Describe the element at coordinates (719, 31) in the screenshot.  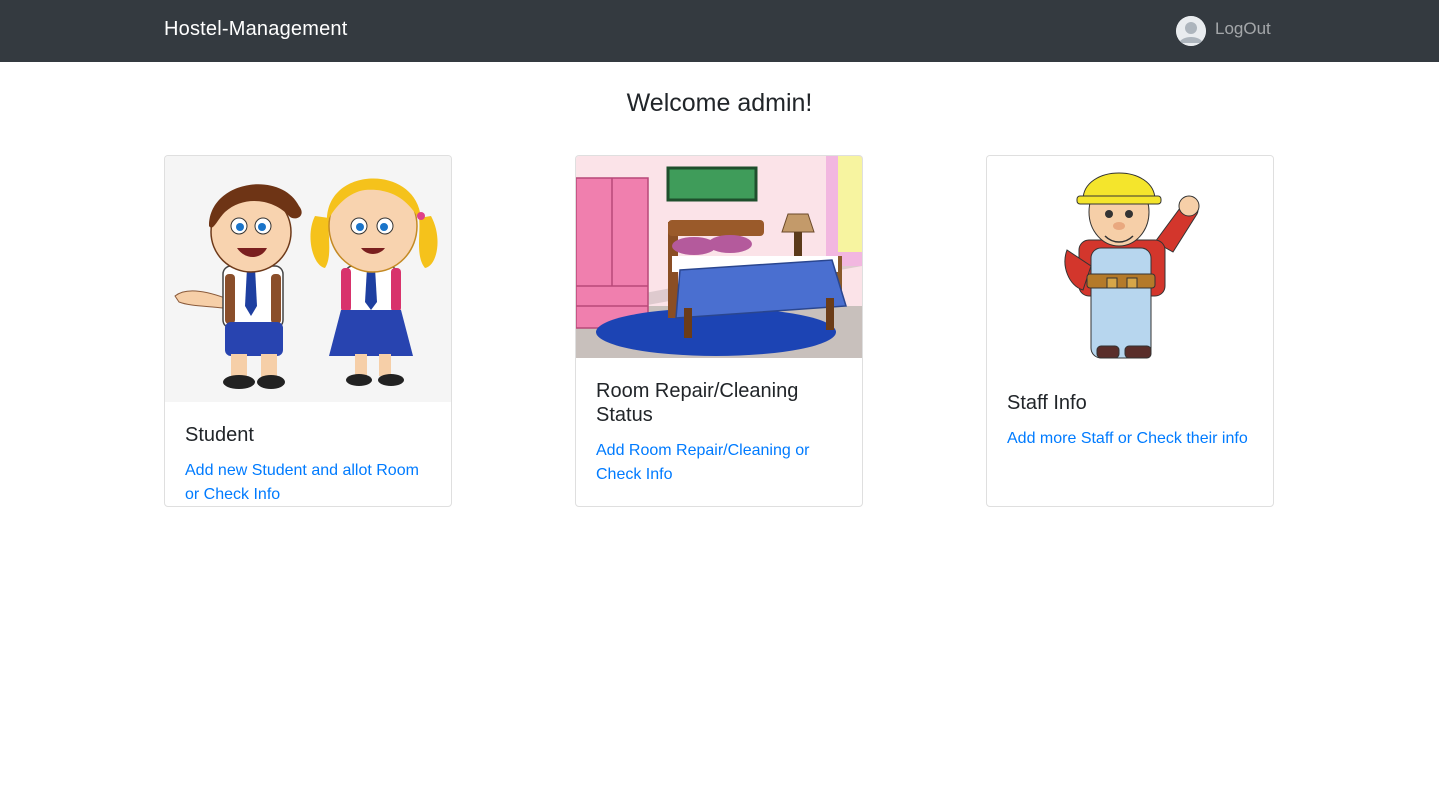
I see `top-navbar: Hostel-Management LogOut` at that location.